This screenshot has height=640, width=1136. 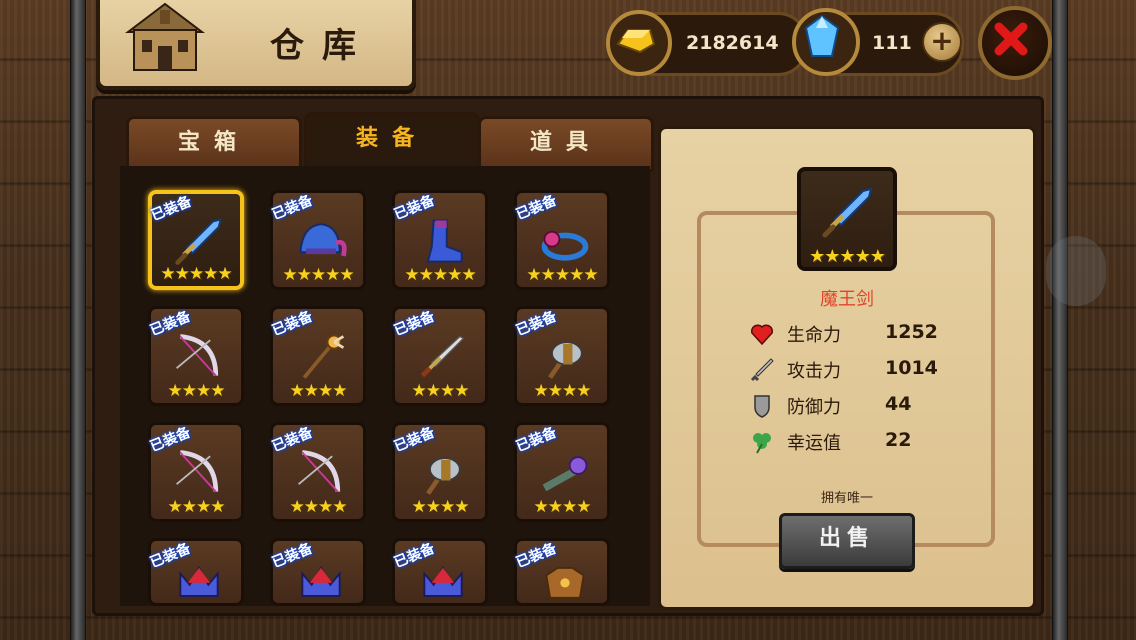 I want to click on shield-icon, so click(x=762, y=406).